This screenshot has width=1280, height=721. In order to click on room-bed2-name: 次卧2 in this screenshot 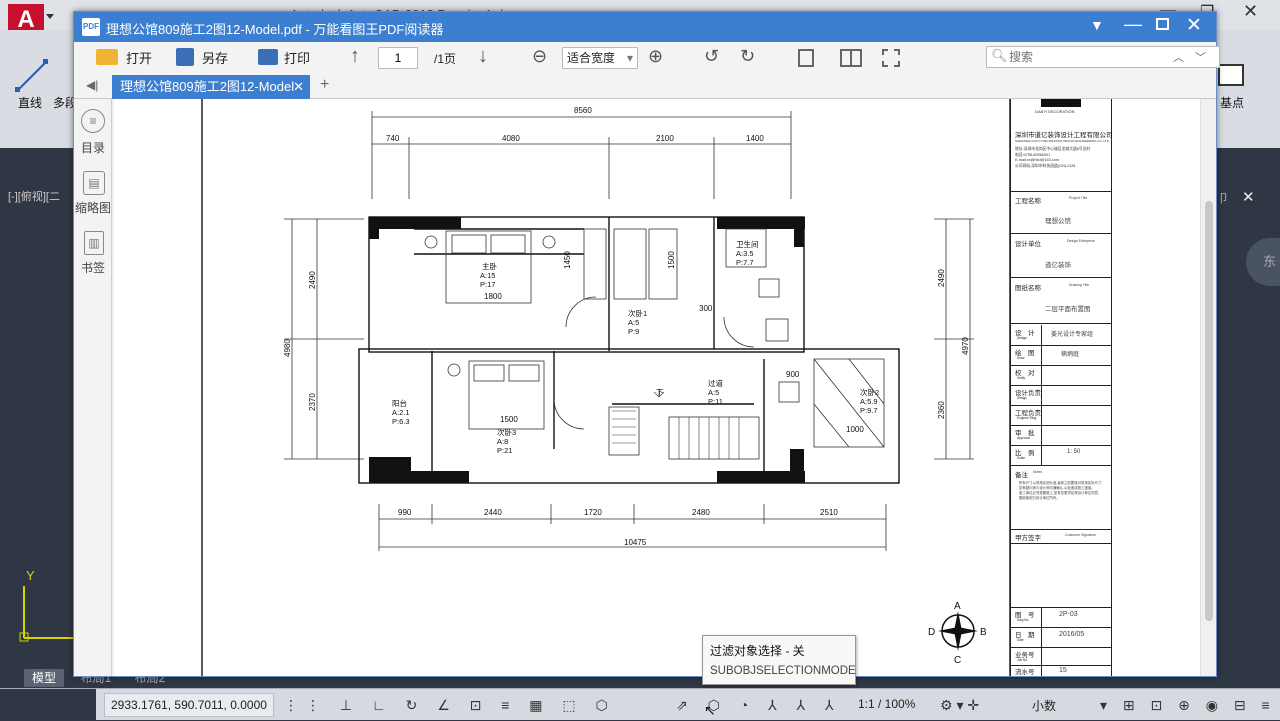, I will do `click(869, 392)`.